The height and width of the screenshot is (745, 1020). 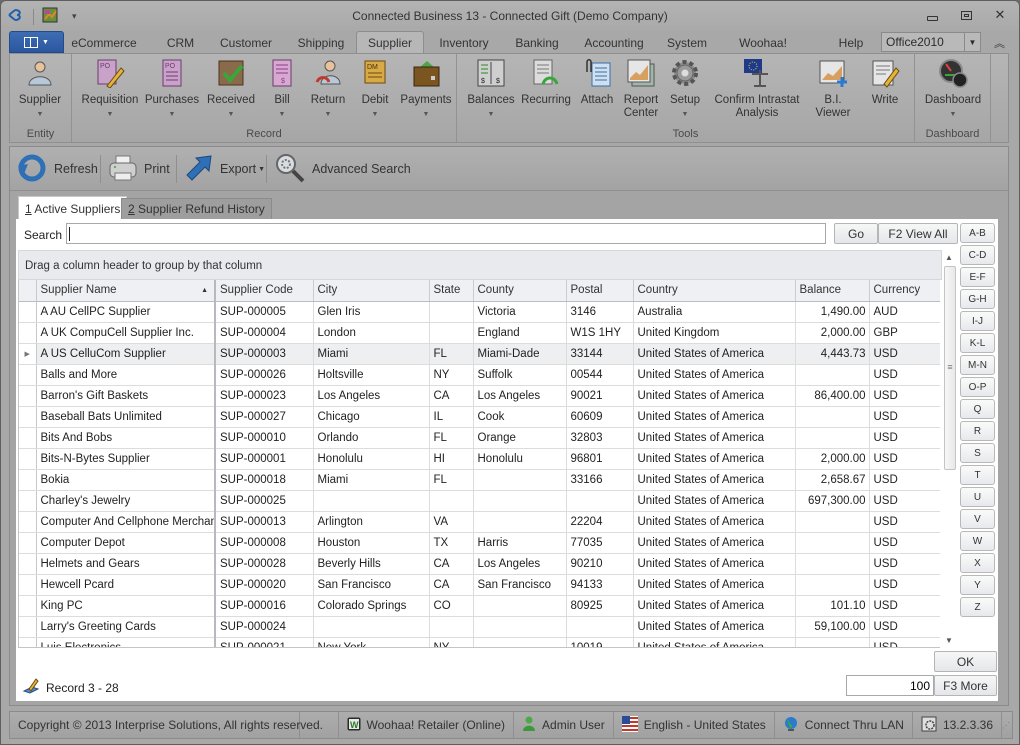 I want to click on search-input, so click(x=446, y=233).